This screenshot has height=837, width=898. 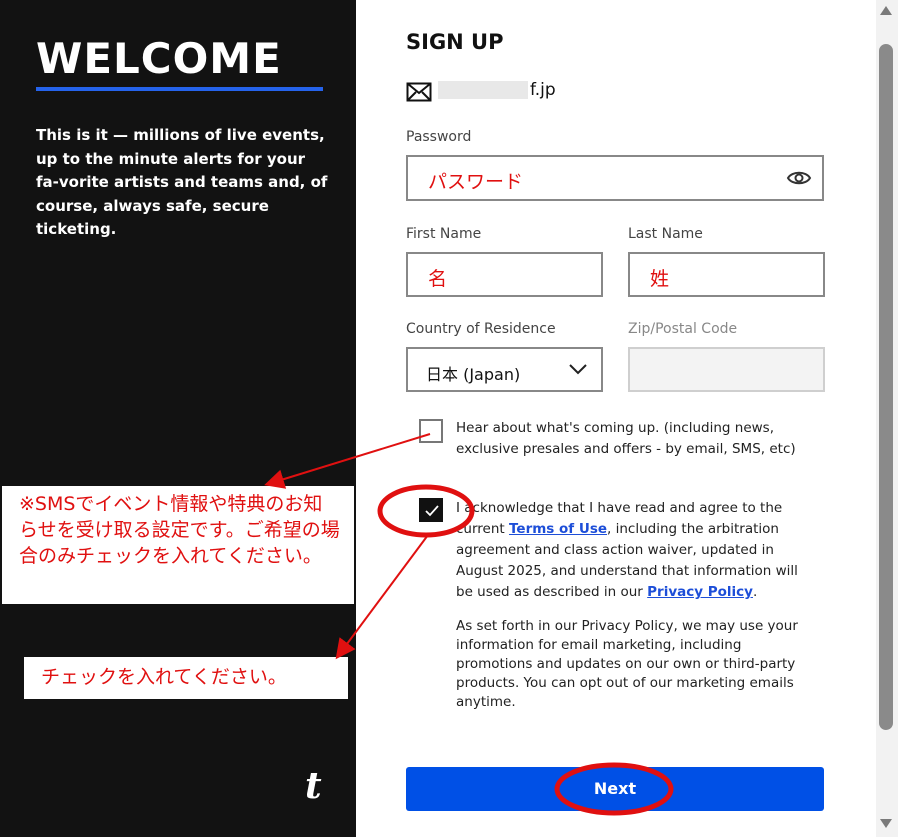 I want to click on annotation-check-note: チェックを入れてください。, so click(x=186, y=678).